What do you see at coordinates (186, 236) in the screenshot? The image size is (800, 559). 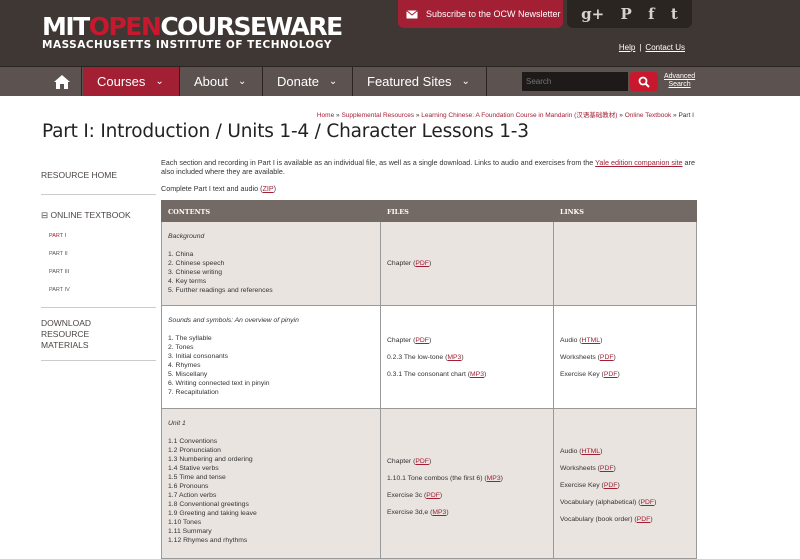 I see `row-title: Background` at bounding box center [186, 236].